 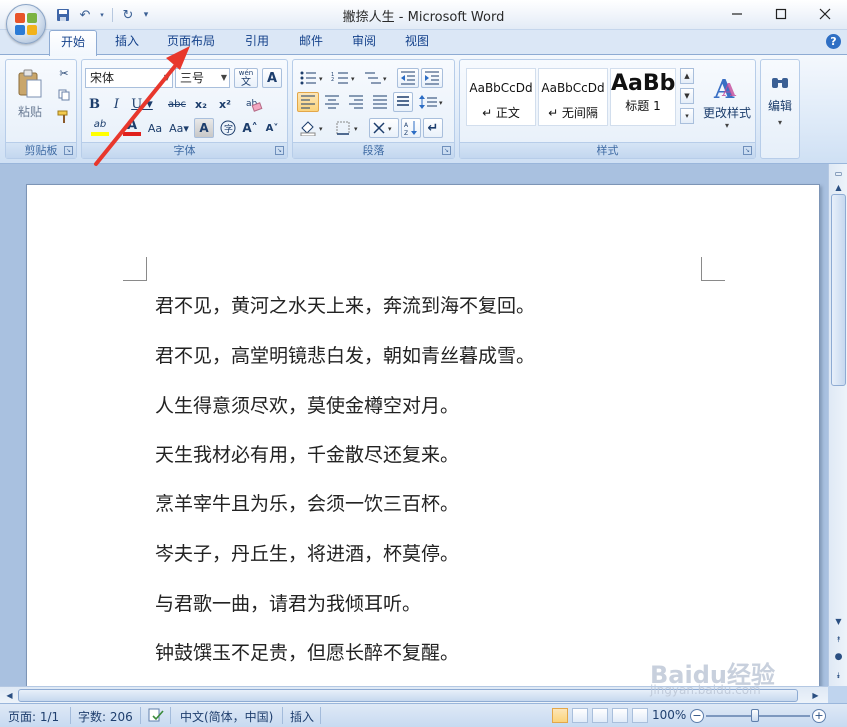 What do you see at coordinates (302, 716) in the screenshot?
I see `insert-mode-indicator: 插入` at bounding box center [302, 716].